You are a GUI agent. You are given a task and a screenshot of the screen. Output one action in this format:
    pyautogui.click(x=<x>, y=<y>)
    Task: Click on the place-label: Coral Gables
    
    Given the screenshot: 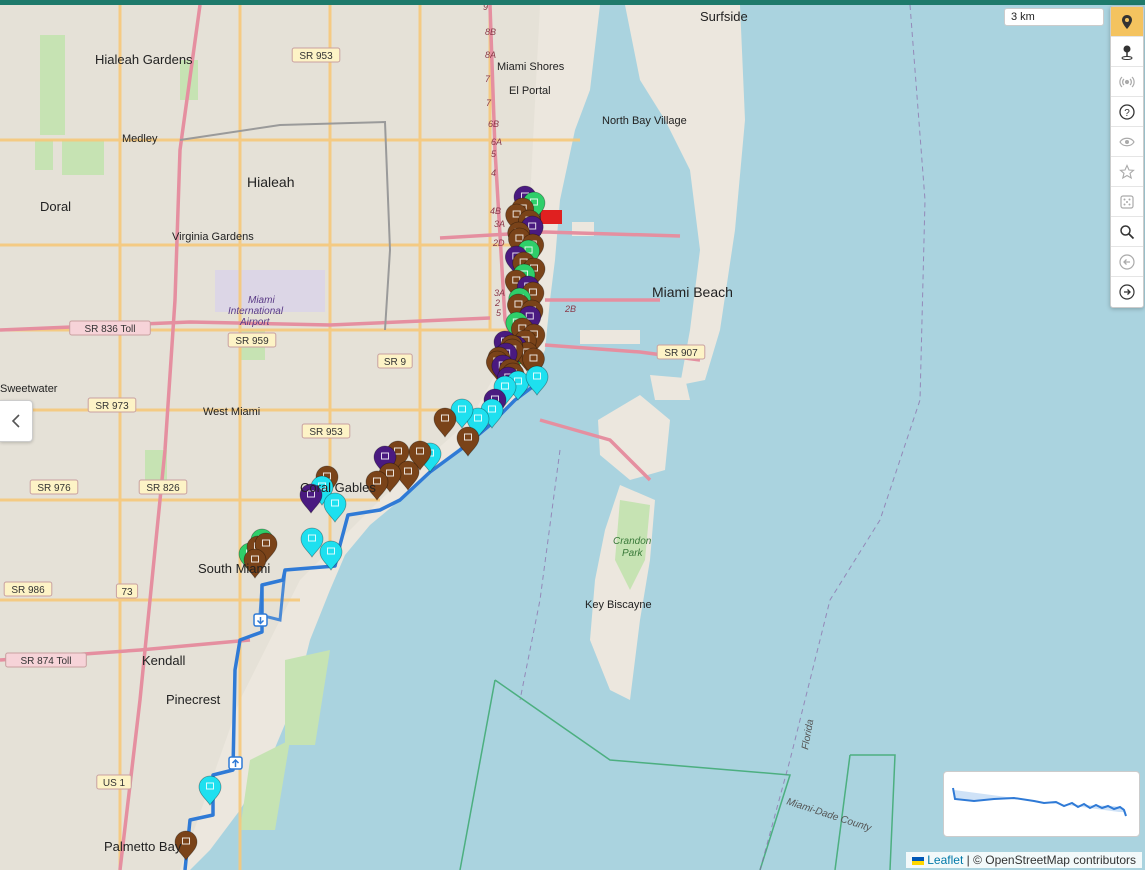 What is the action you would take?
    pyautogui.click(x=338, y=487)
    